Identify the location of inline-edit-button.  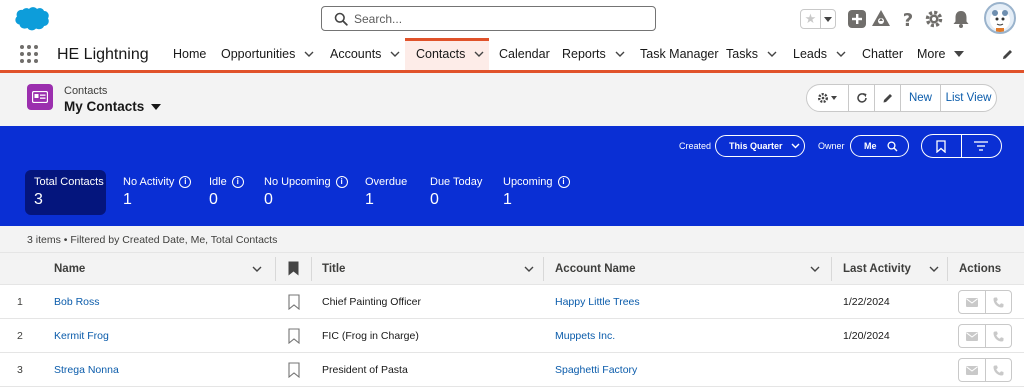
(888, 98).